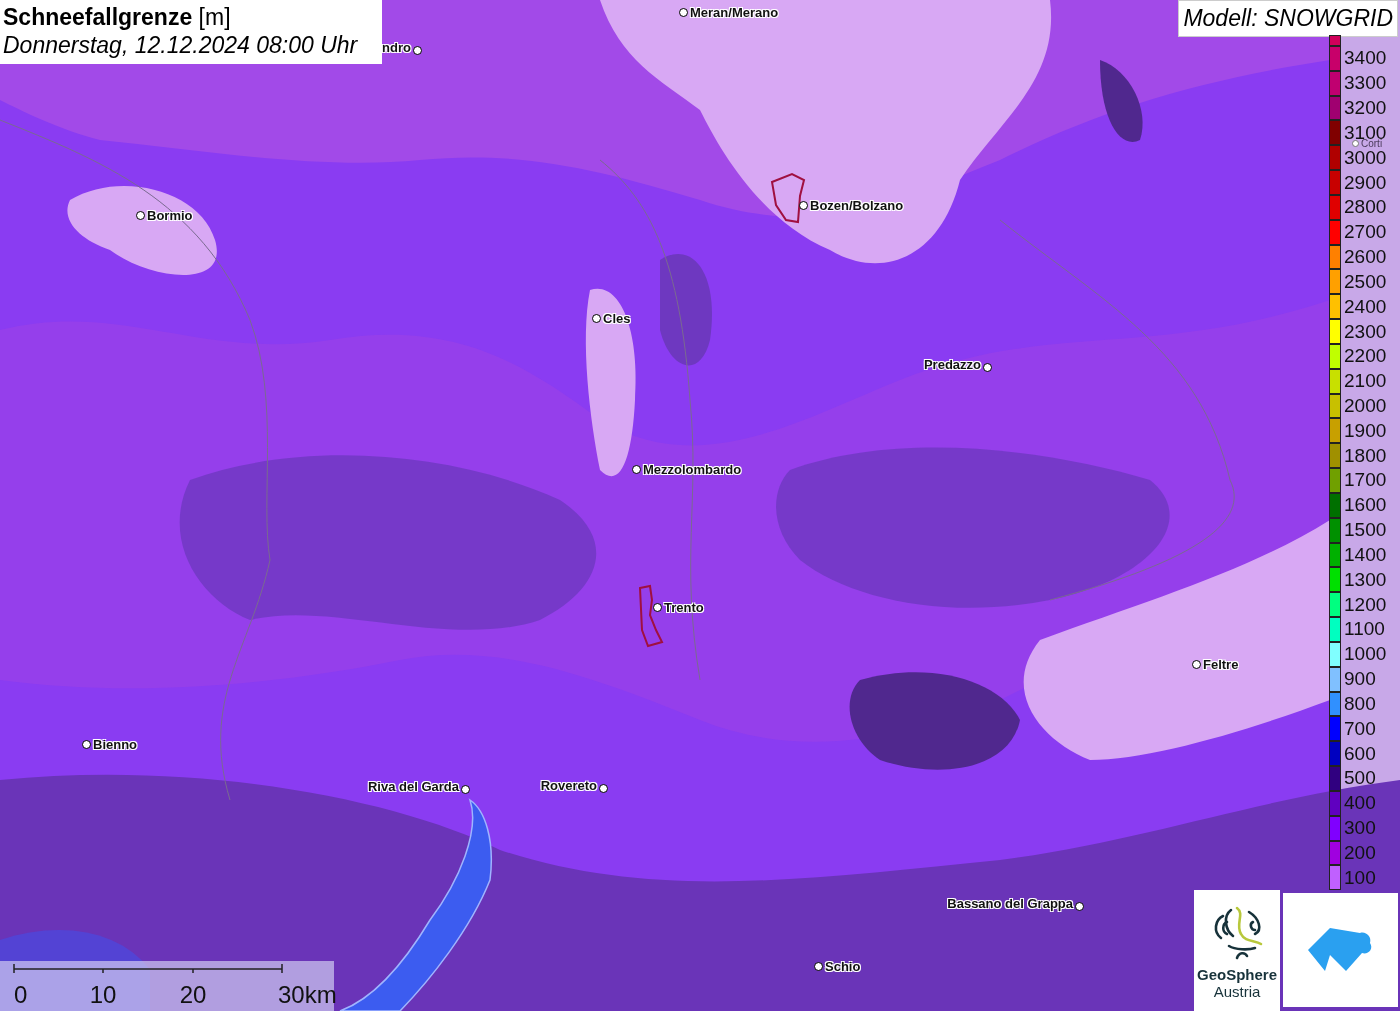 The width and height of the screenshot is (1400, 1011). What do you see at coordinates (1288, 18) in the screenshot?
I see `model-label: Modell: SNOWGRID` at bounding box center [1288, 18].